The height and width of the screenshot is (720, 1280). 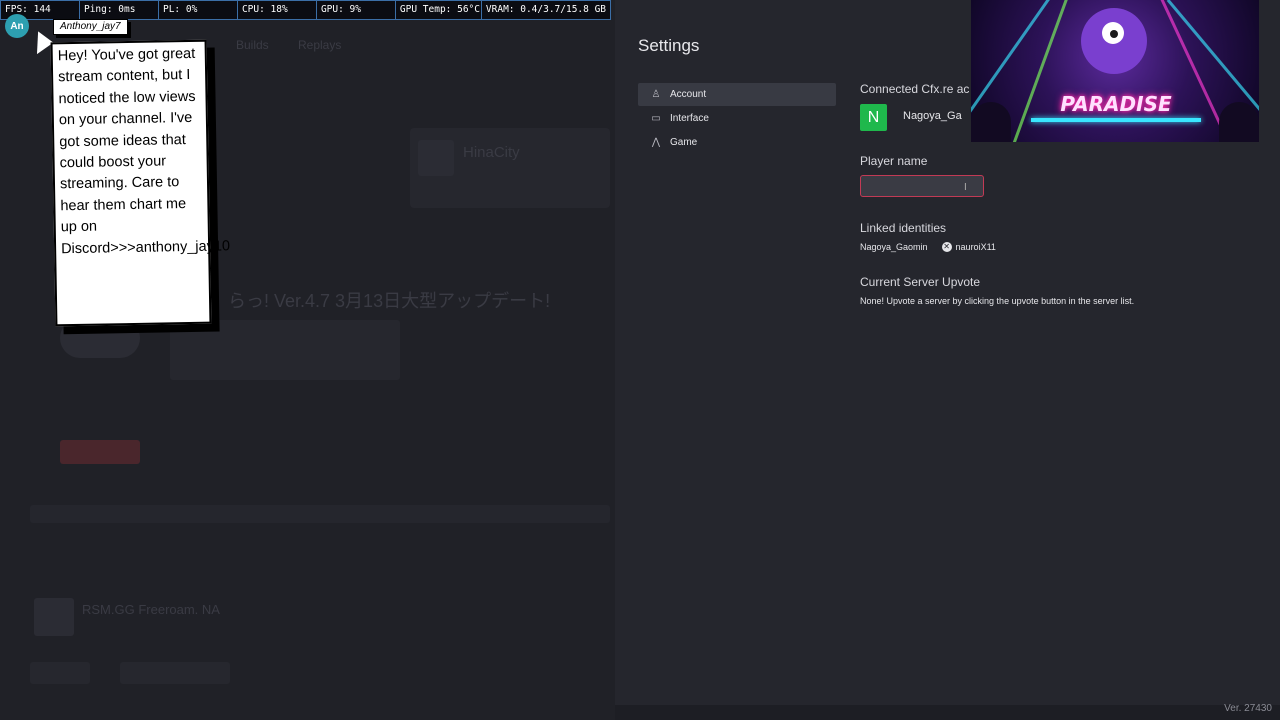 What do you see at coordinates (656, 118) in the screenshot?
I see `monitor-icon: ▭` at bounding box center [656, 118].